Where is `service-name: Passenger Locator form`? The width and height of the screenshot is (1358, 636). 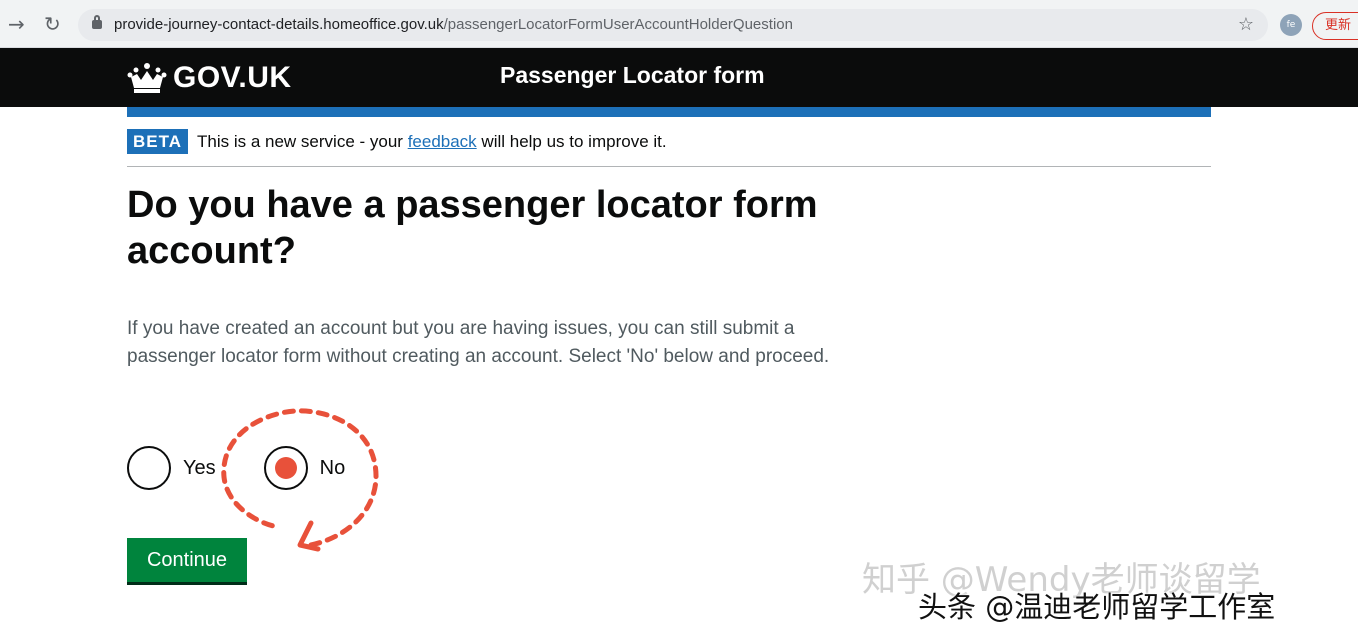
service-name: Passenger Locator form is located at coordinates (632, 75).